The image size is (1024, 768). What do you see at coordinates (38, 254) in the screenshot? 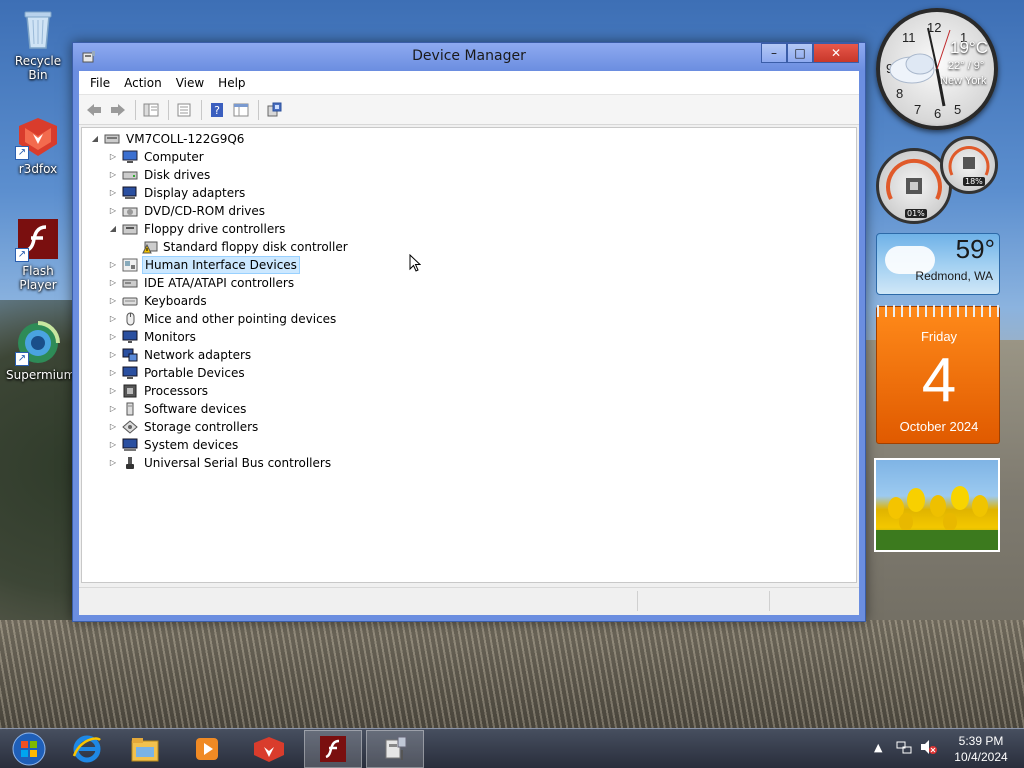
I see `desktop-icon-flash-player: ↗ Flash Player` at bounding box center [38, 254].